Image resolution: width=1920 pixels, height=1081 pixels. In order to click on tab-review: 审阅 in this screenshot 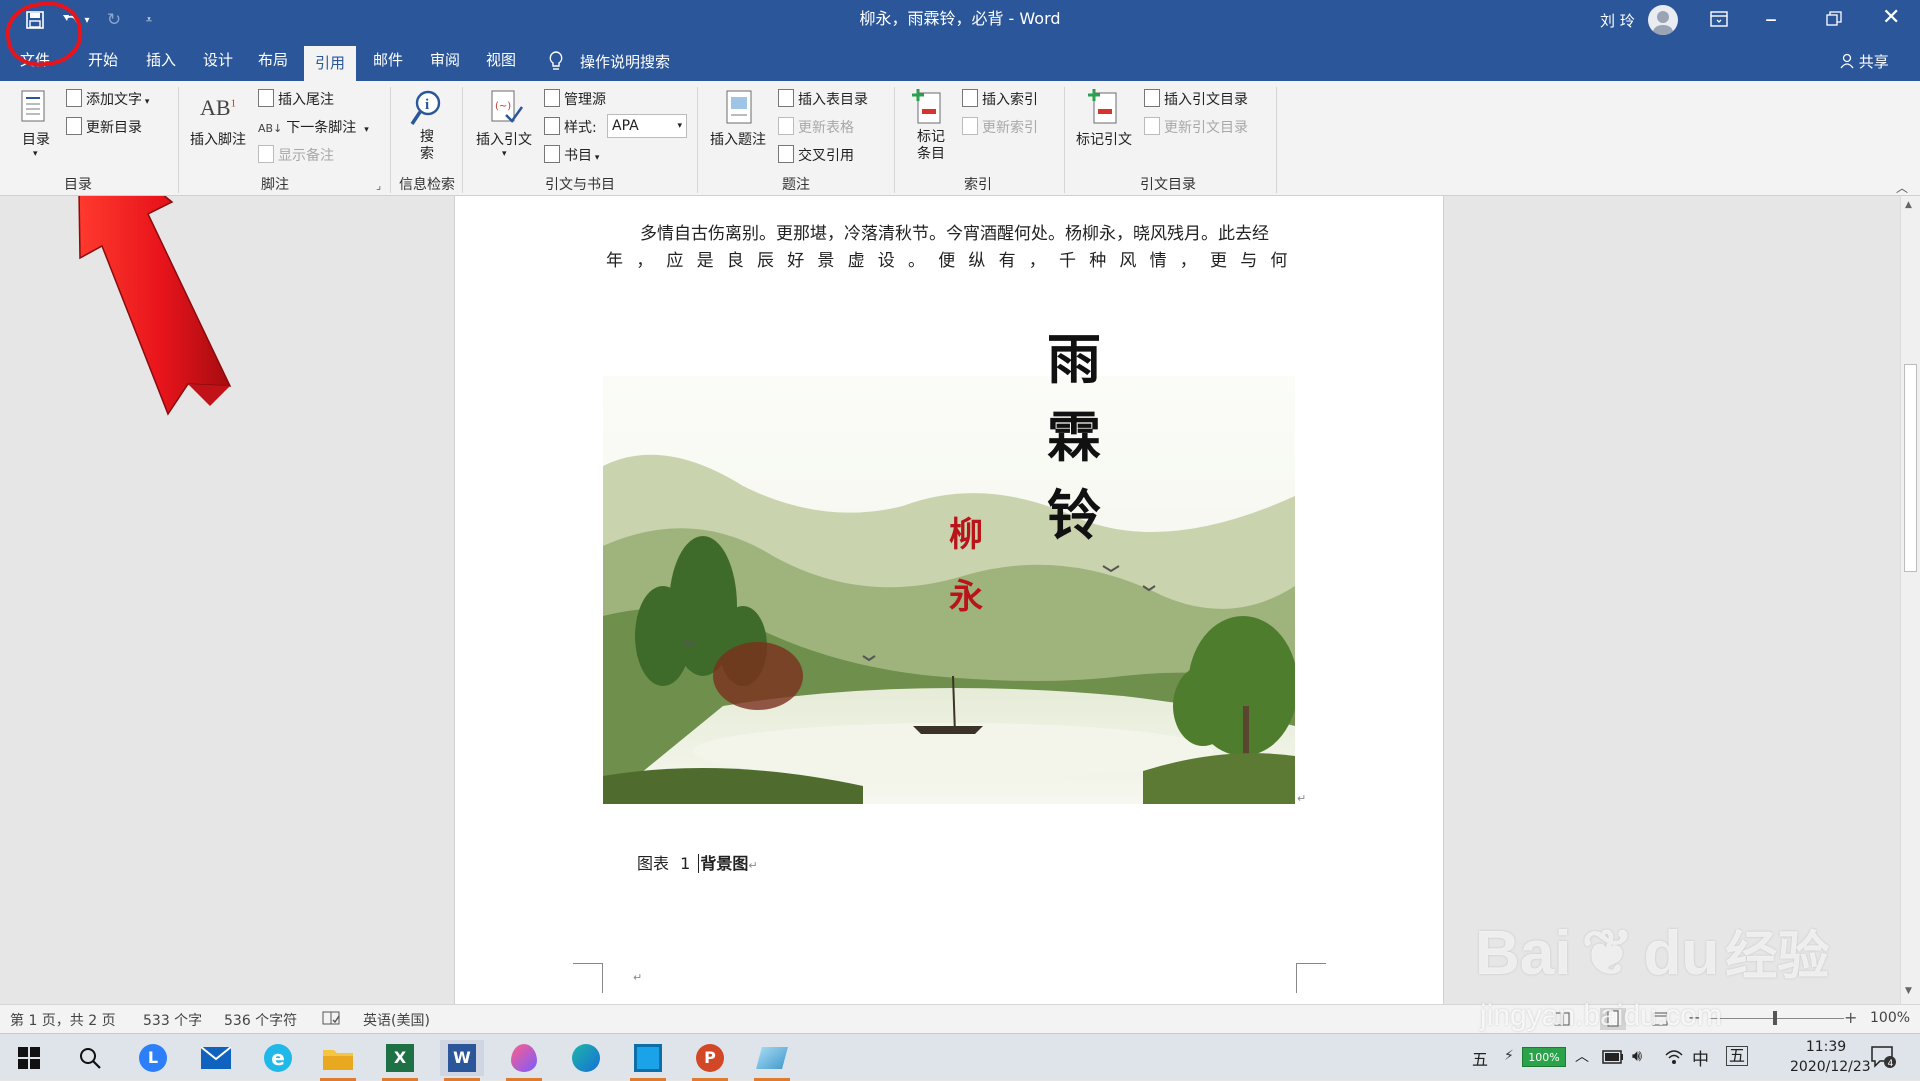, I will do `click(445, 60)`.